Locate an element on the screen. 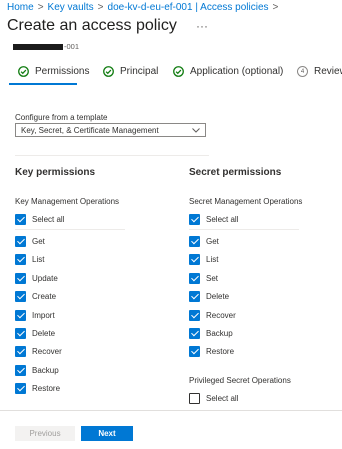 The width and height of the screenshot is (342, 449). step-permissions: Permissions is located at coordinates (53, 71).